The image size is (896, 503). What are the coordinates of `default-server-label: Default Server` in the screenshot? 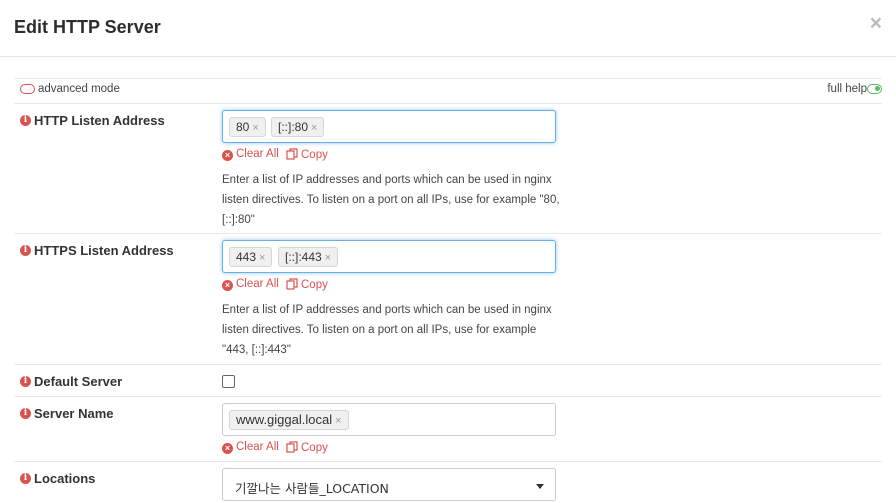 It's located at (78, 381).